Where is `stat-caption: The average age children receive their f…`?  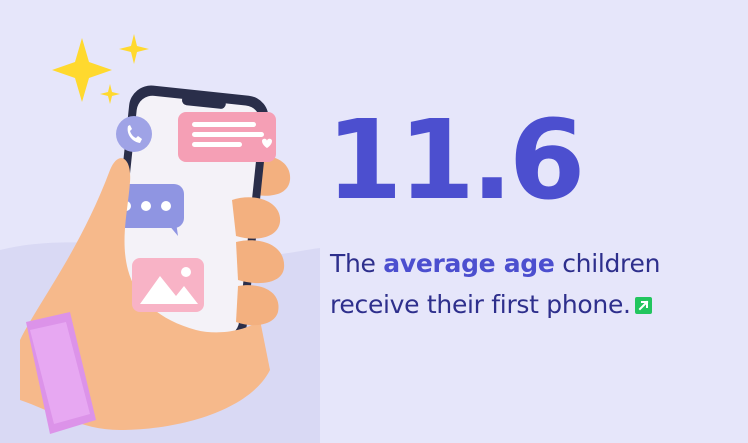
stat-caption: The average age children receive their f… is located at coordinates (539, 284).